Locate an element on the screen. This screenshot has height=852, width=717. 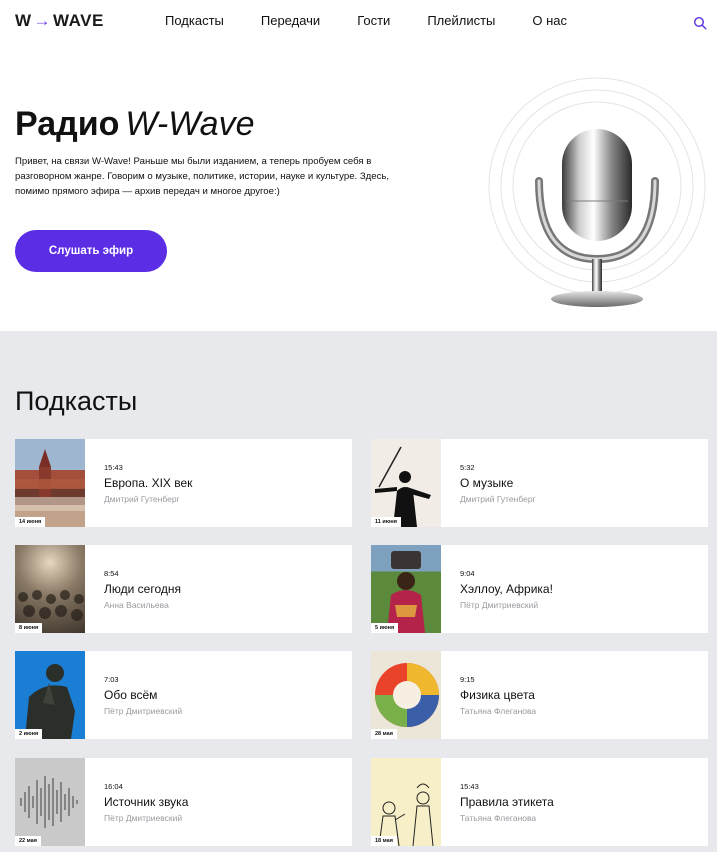
crowd-photo: 8 июня is located at coordinates (50, 589).